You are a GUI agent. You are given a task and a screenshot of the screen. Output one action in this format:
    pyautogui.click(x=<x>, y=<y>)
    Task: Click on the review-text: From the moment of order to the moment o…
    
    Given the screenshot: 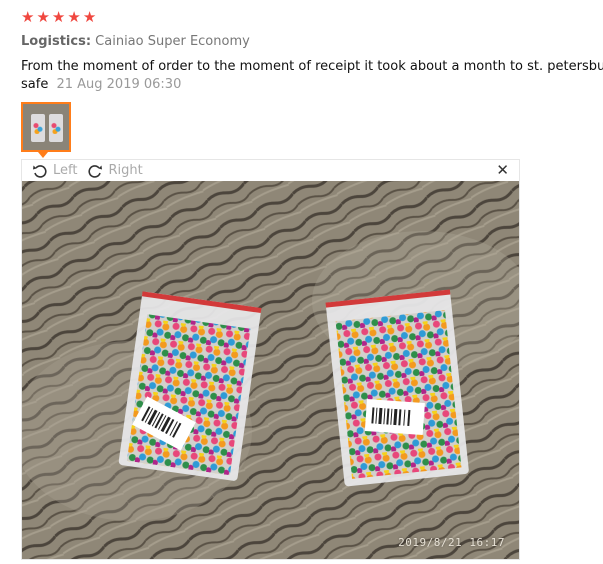 What is the action you would take?
    pyautogui.click(x=312, y=66)
    